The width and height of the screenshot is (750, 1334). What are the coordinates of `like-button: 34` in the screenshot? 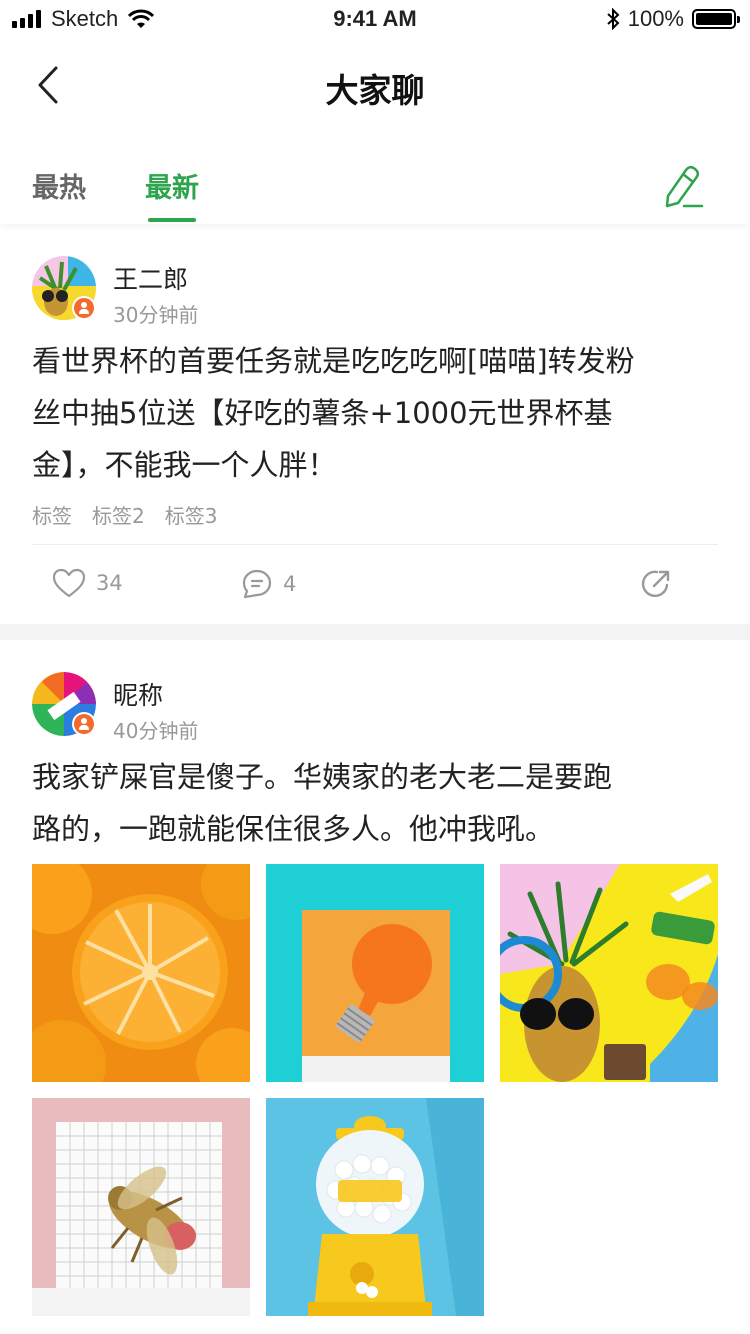 It's located at (87, 583).